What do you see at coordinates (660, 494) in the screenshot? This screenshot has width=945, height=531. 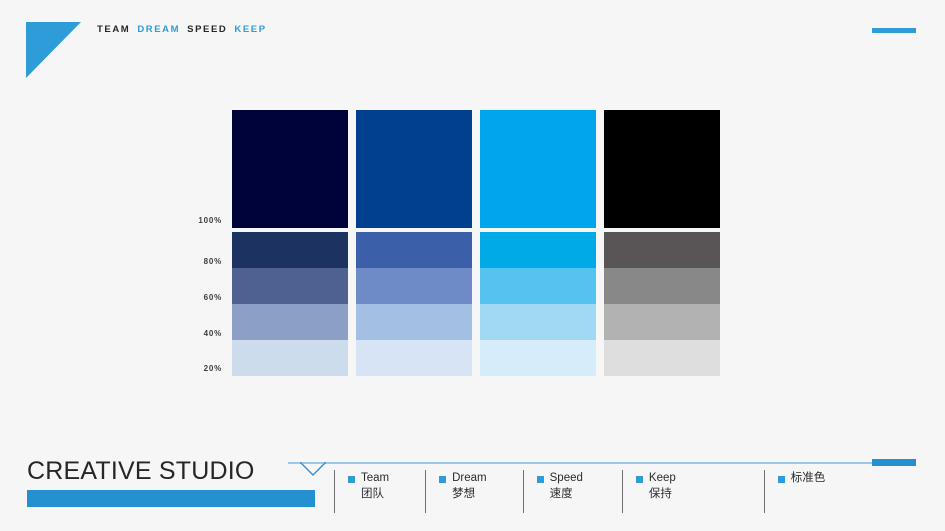 I see `legend-label-zh: 保持` at bounding box center [660, 494].